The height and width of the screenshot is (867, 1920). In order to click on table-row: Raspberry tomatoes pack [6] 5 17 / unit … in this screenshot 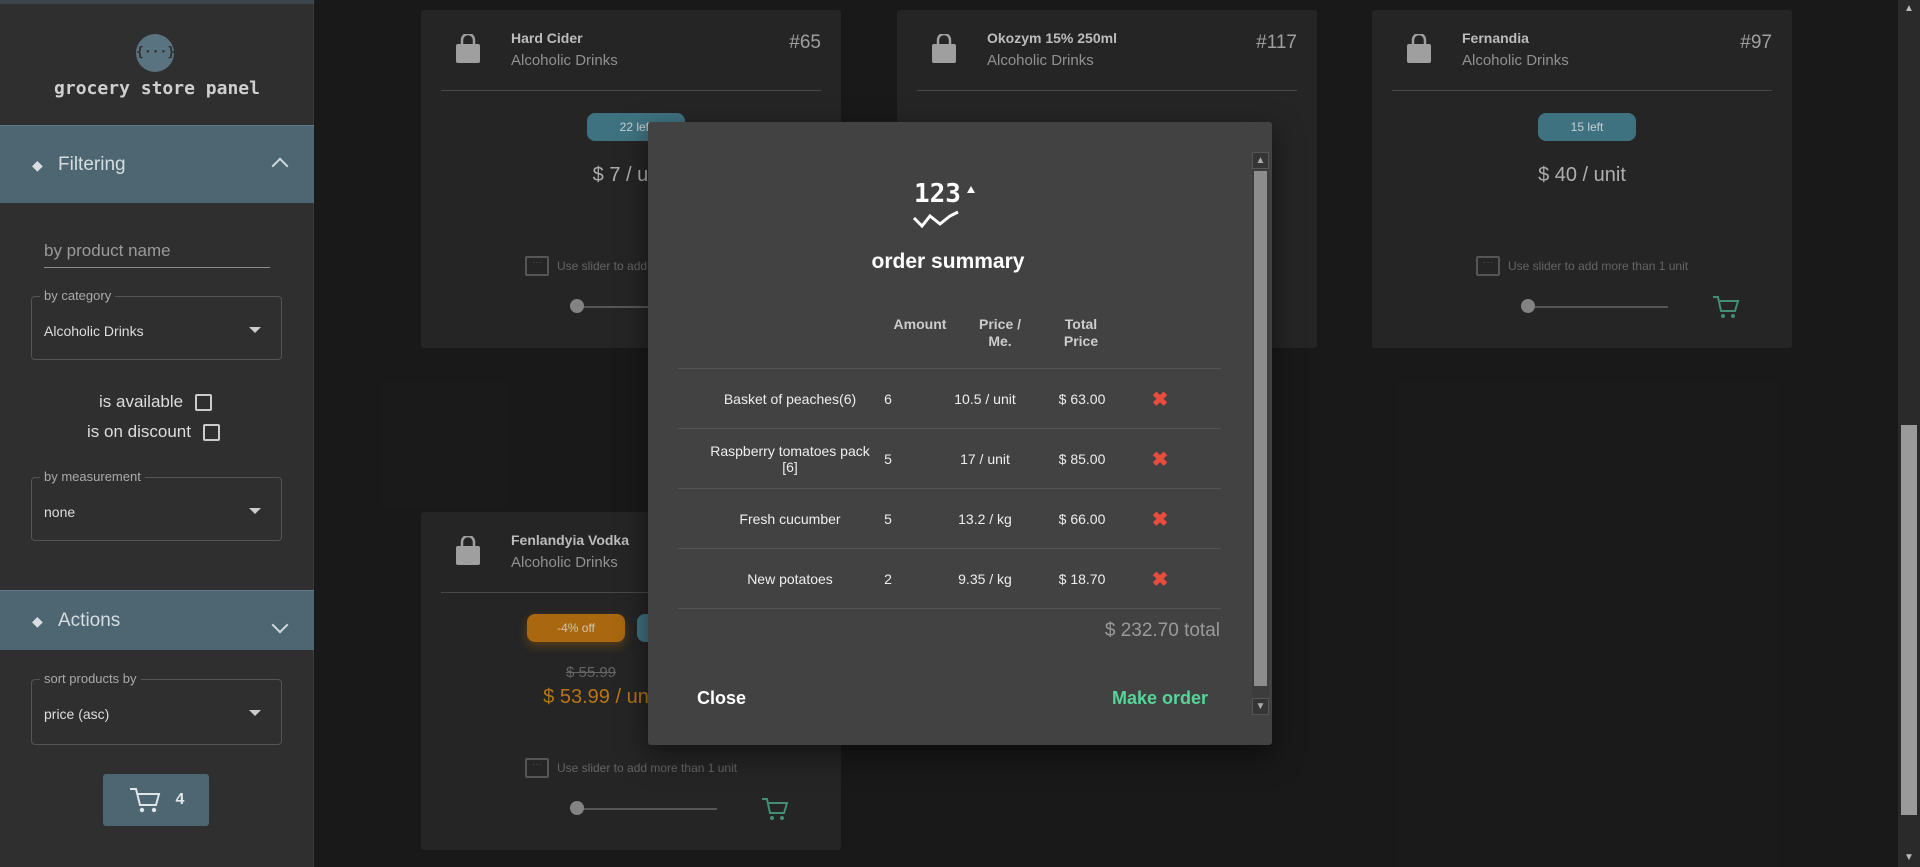, I will do `click(949, 459)`.